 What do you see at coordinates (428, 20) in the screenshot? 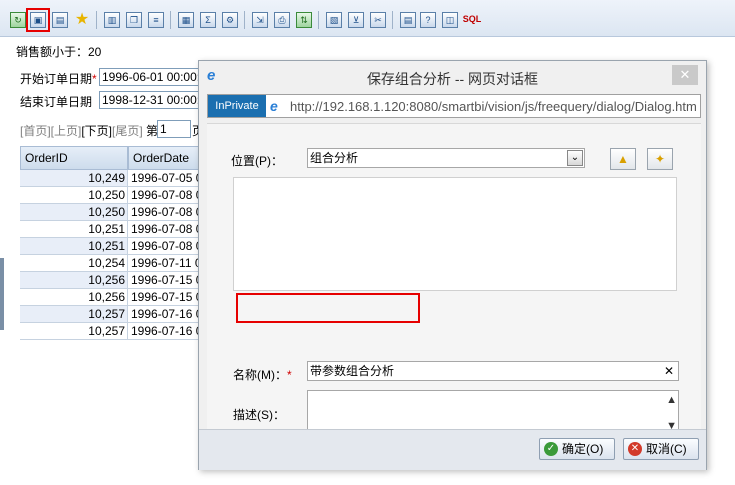
I see `help-icon: ?` at bounding box center [428, 20].